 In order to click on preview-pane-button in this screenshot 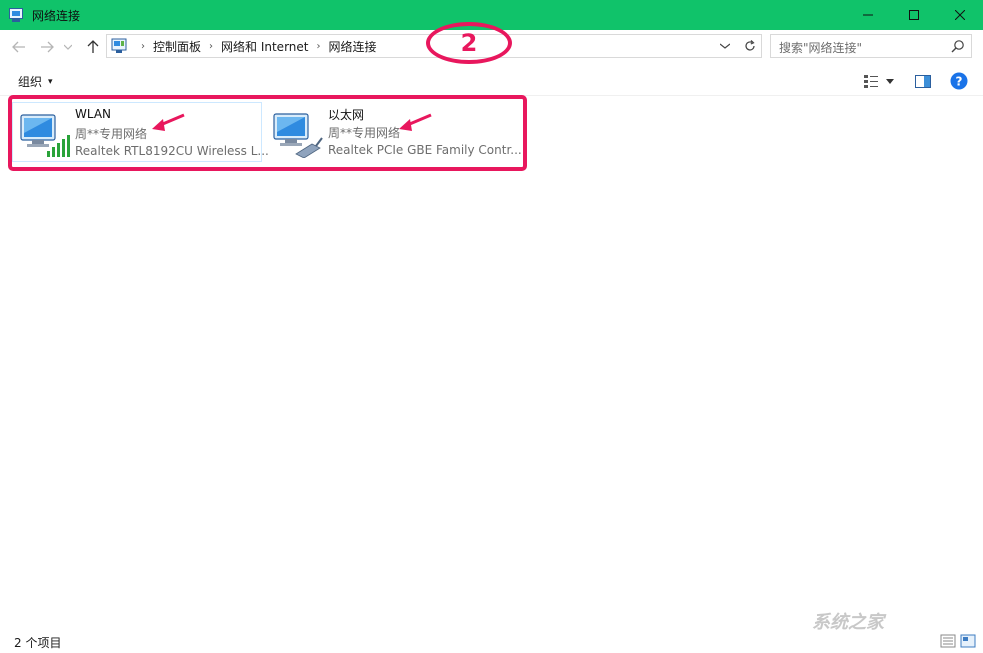, I will do `click(923, 81)`.